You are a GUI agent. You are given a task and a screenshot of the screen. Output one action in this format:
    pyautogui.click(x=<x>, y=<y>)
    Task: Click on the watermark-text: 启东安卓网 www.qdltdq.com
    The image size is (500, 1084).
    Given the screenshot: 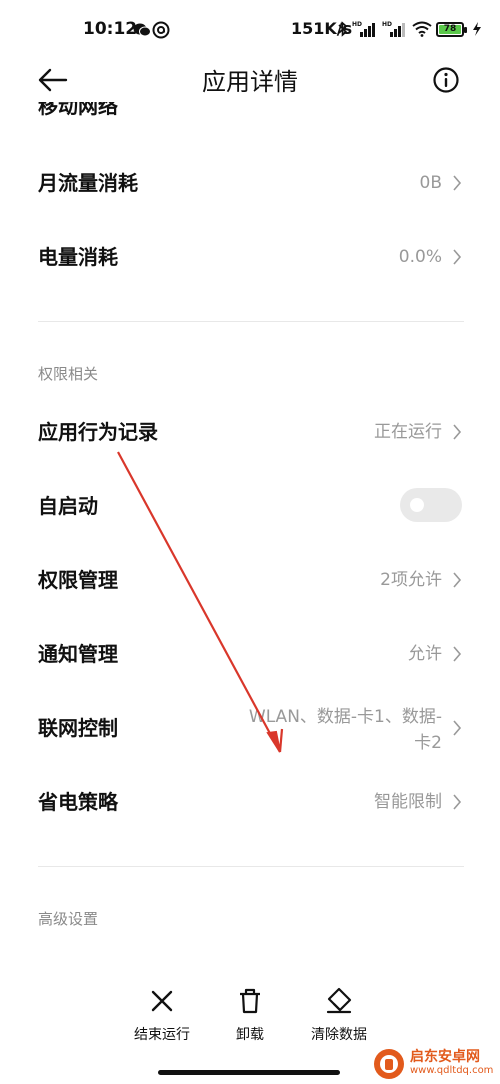 What is the action you would take?
    pyautogui.click(x=451, y=1064)
    